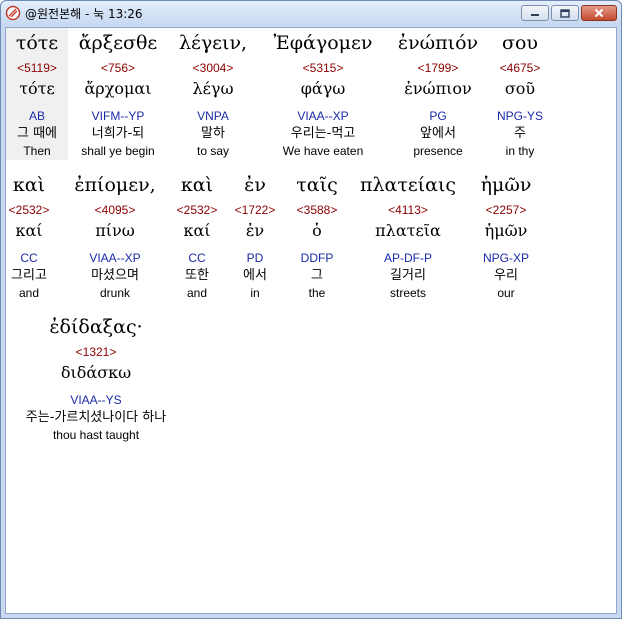  What do you see at coordinates (506, 293) in the screenshot?
I see `english-gloss: our` at bounding box center [506, 293].